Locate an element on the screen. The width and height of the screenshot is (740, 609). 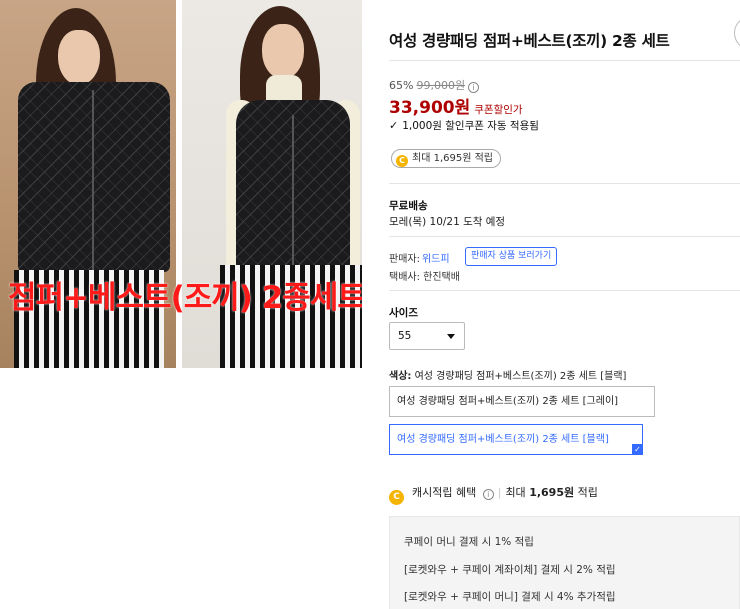
chevron-down-icon is located at coordinates (451, 336).